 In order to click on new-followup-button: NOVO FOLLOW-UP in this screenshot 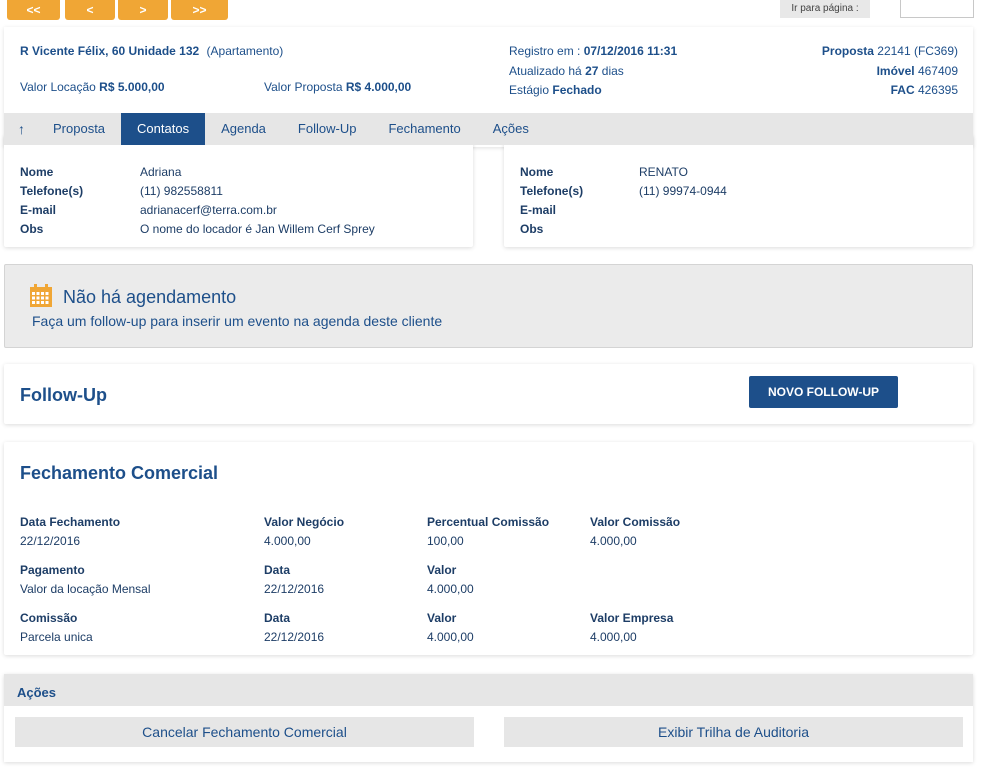, I will do `click(823, 392)`.